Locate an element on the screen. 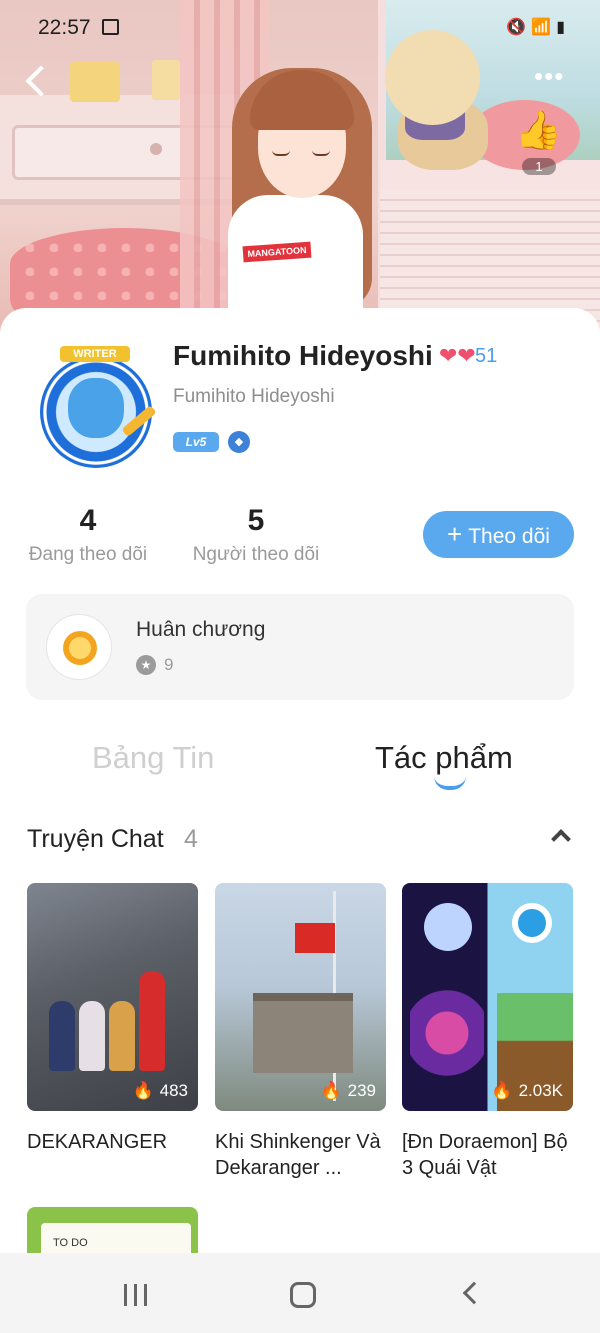 This screenshot has width=600, height=1333. followers-count: 5 is located at coordinates (256, 520).